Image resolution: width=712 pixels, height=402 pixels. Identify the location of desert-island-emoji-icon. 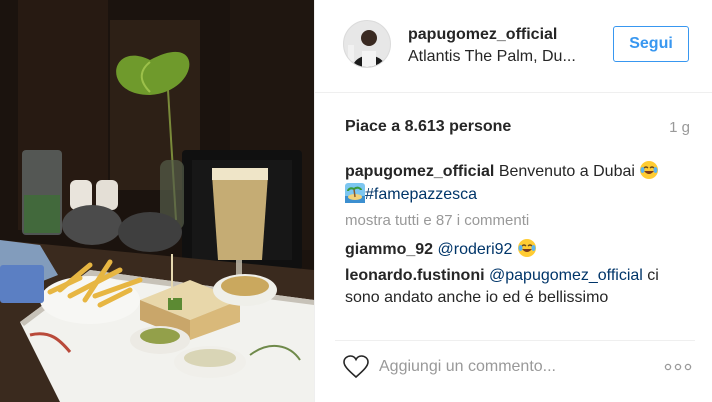
(355, 193).